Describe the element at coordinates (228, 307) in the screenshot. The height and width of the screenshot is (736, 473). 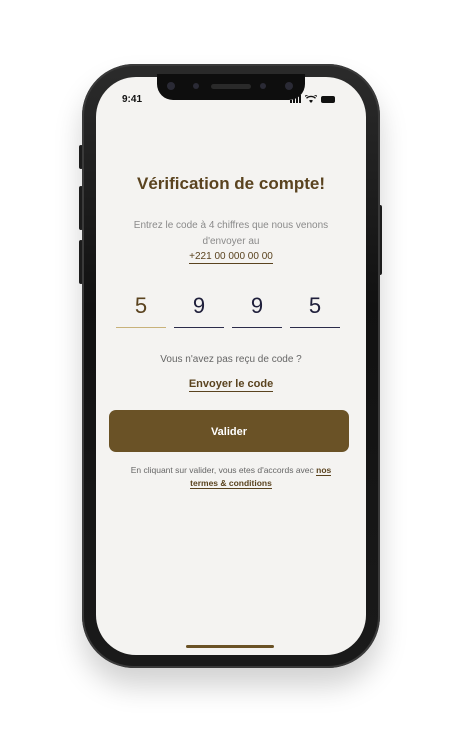
I see `otp-code-input-row` at that location.